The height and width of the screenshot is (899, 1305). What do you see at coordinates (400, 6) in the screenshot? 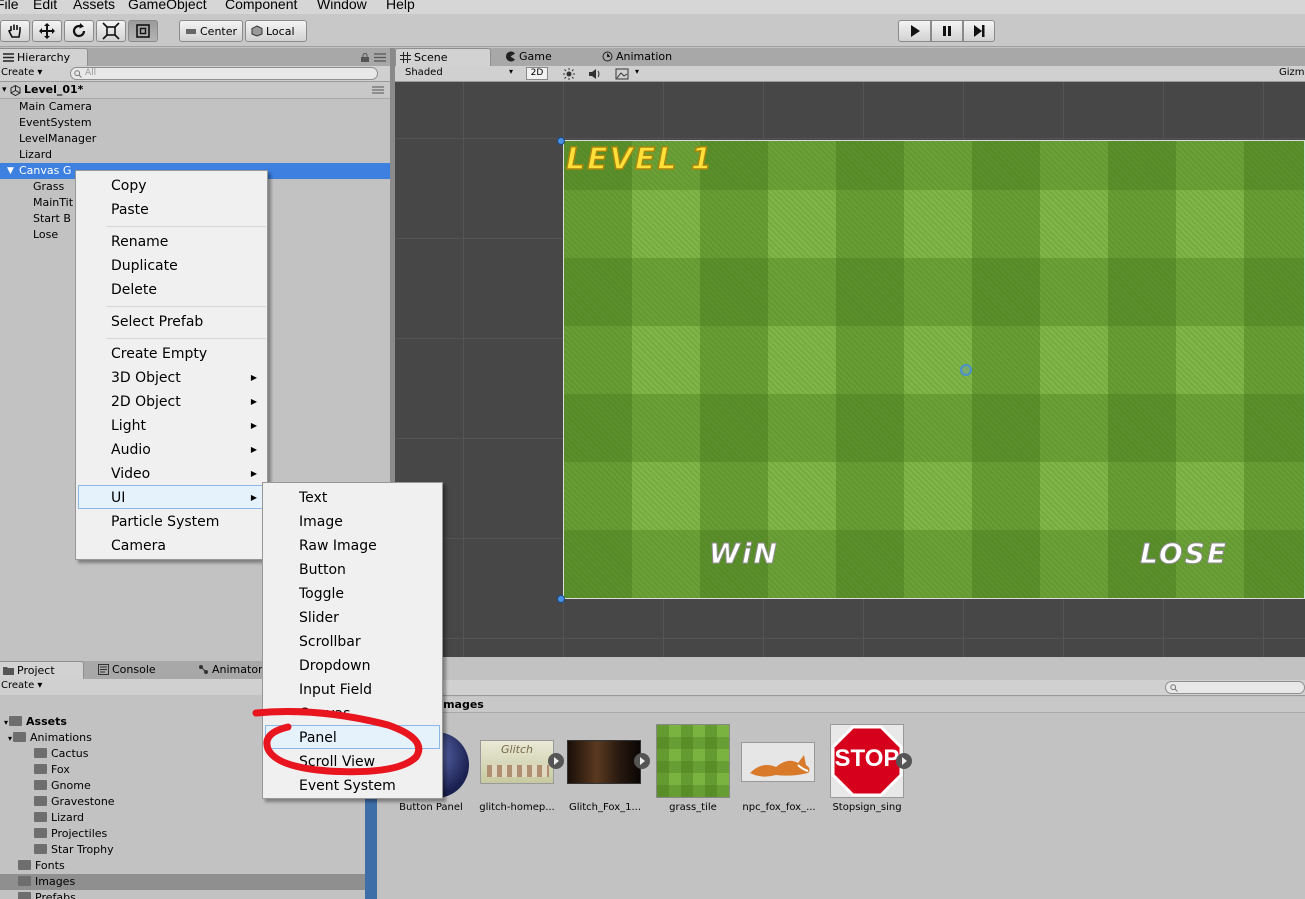
I see `menu-help: Help` at bounding box center [400, 6].